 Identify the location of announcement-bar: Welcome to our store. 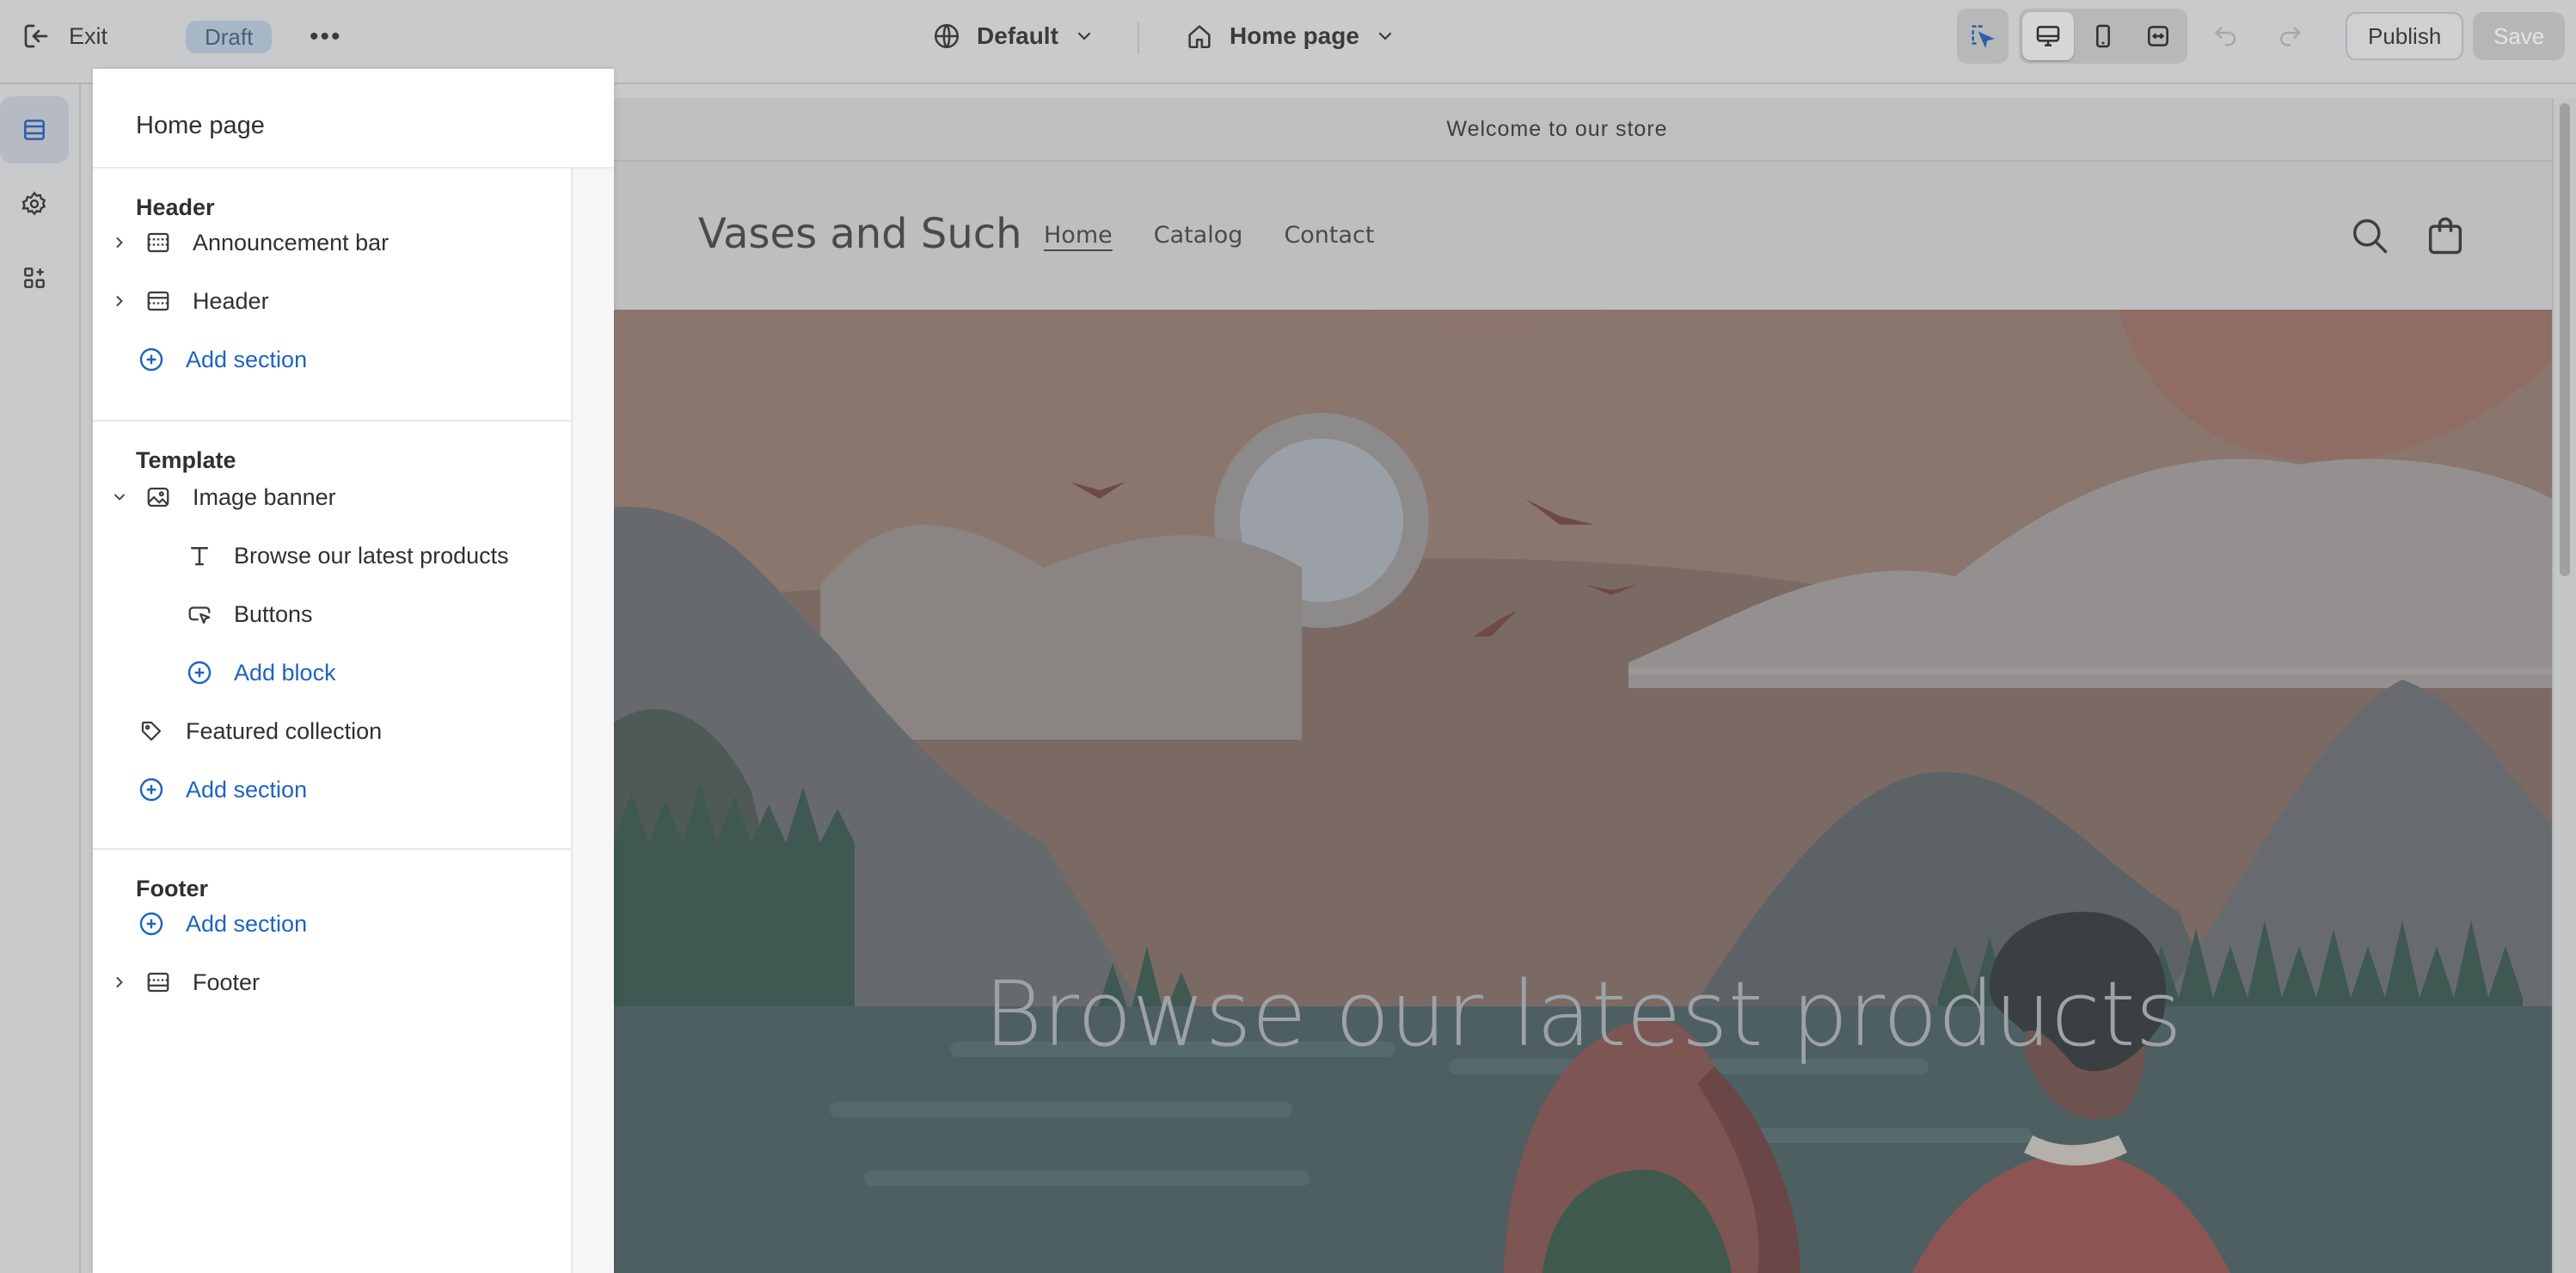
(1583, 130).